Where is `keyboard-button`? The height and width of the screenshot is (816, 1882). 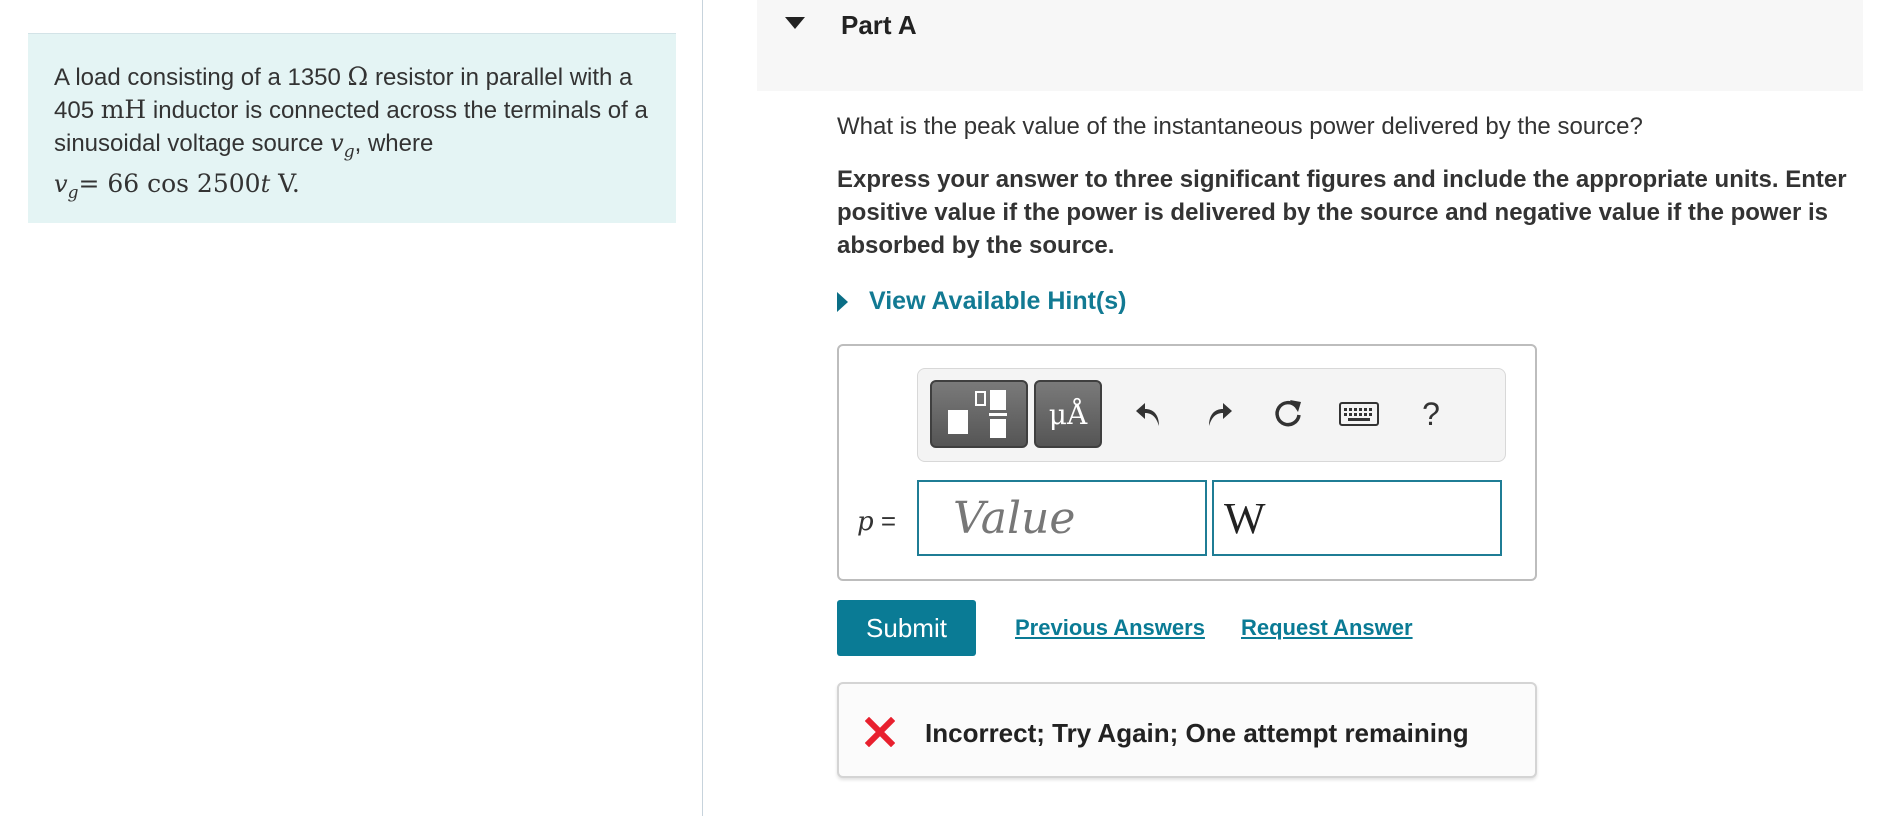 keyboard-button is located at coordinates (1359, 414).